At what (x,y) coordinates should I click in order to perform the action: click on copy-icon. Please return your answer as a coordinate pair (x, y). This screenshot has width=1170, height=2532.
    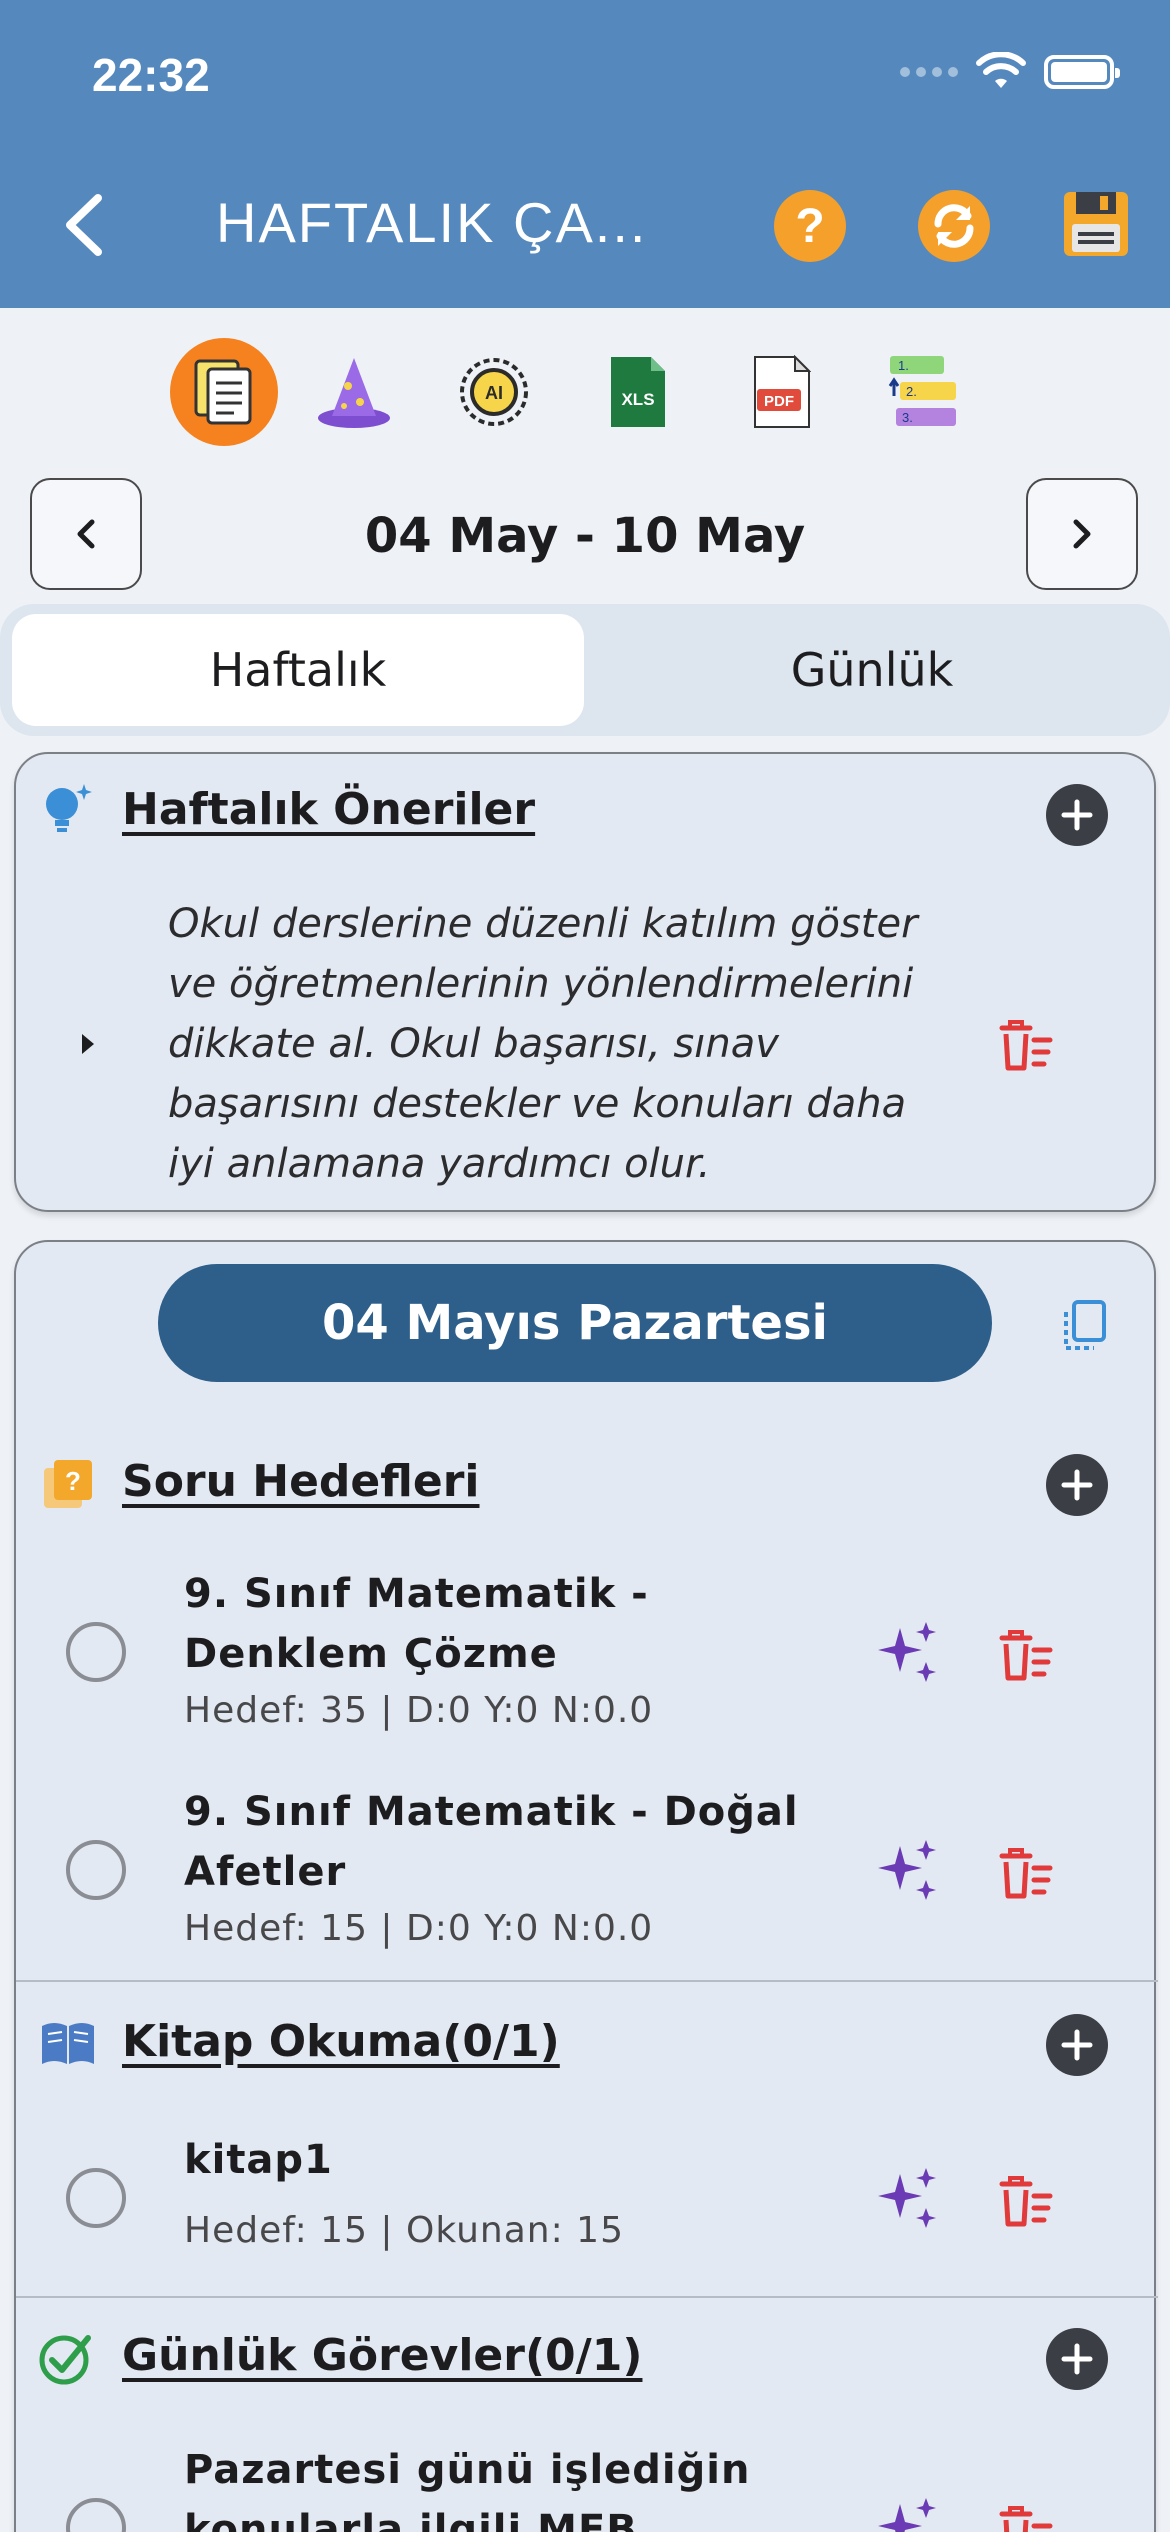
    Looking at the image, I should click on (1084, 1326).